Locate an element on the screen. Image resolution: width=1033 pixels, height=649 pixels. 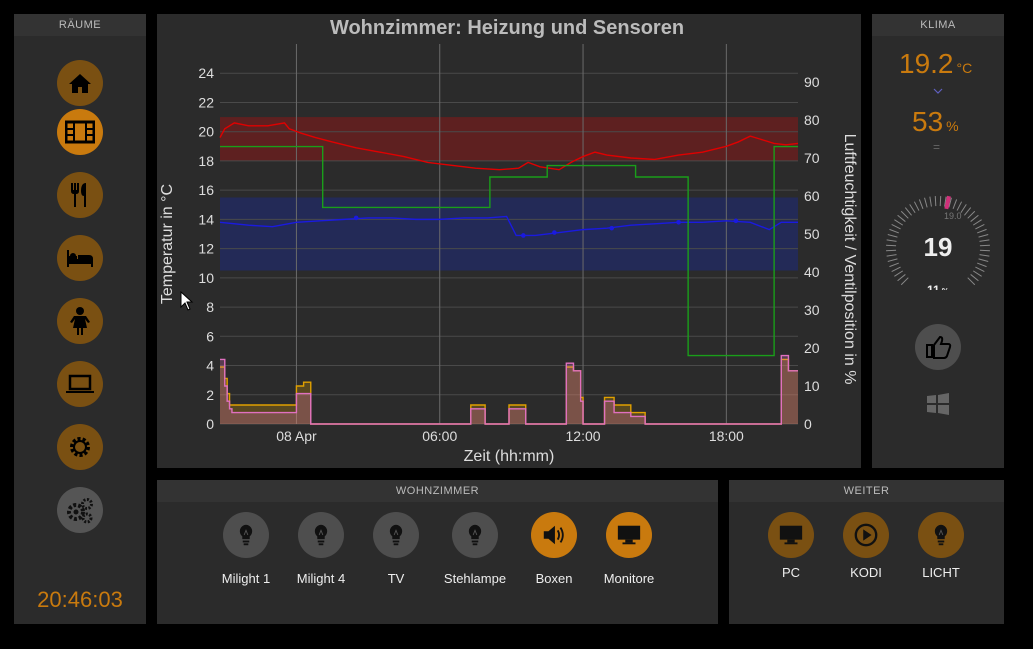
temperature-unit: °C is located at coordinates (964, 68).